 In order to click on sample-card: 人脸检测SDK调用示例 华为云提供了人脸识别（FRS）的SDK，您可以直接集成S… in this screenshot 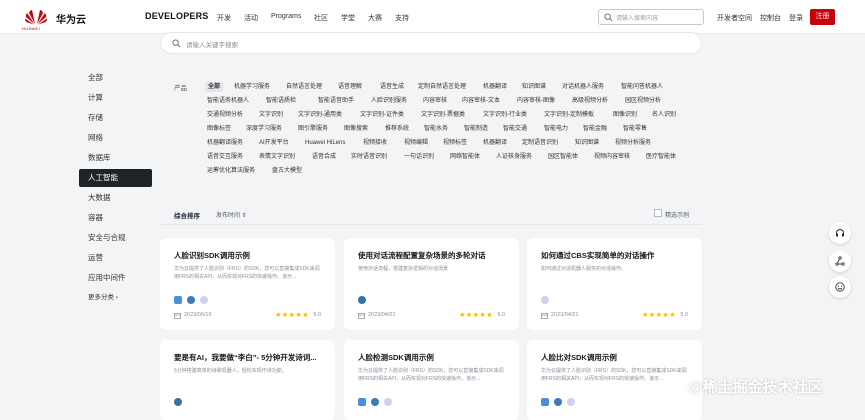, I will do `click(431, 380)`.